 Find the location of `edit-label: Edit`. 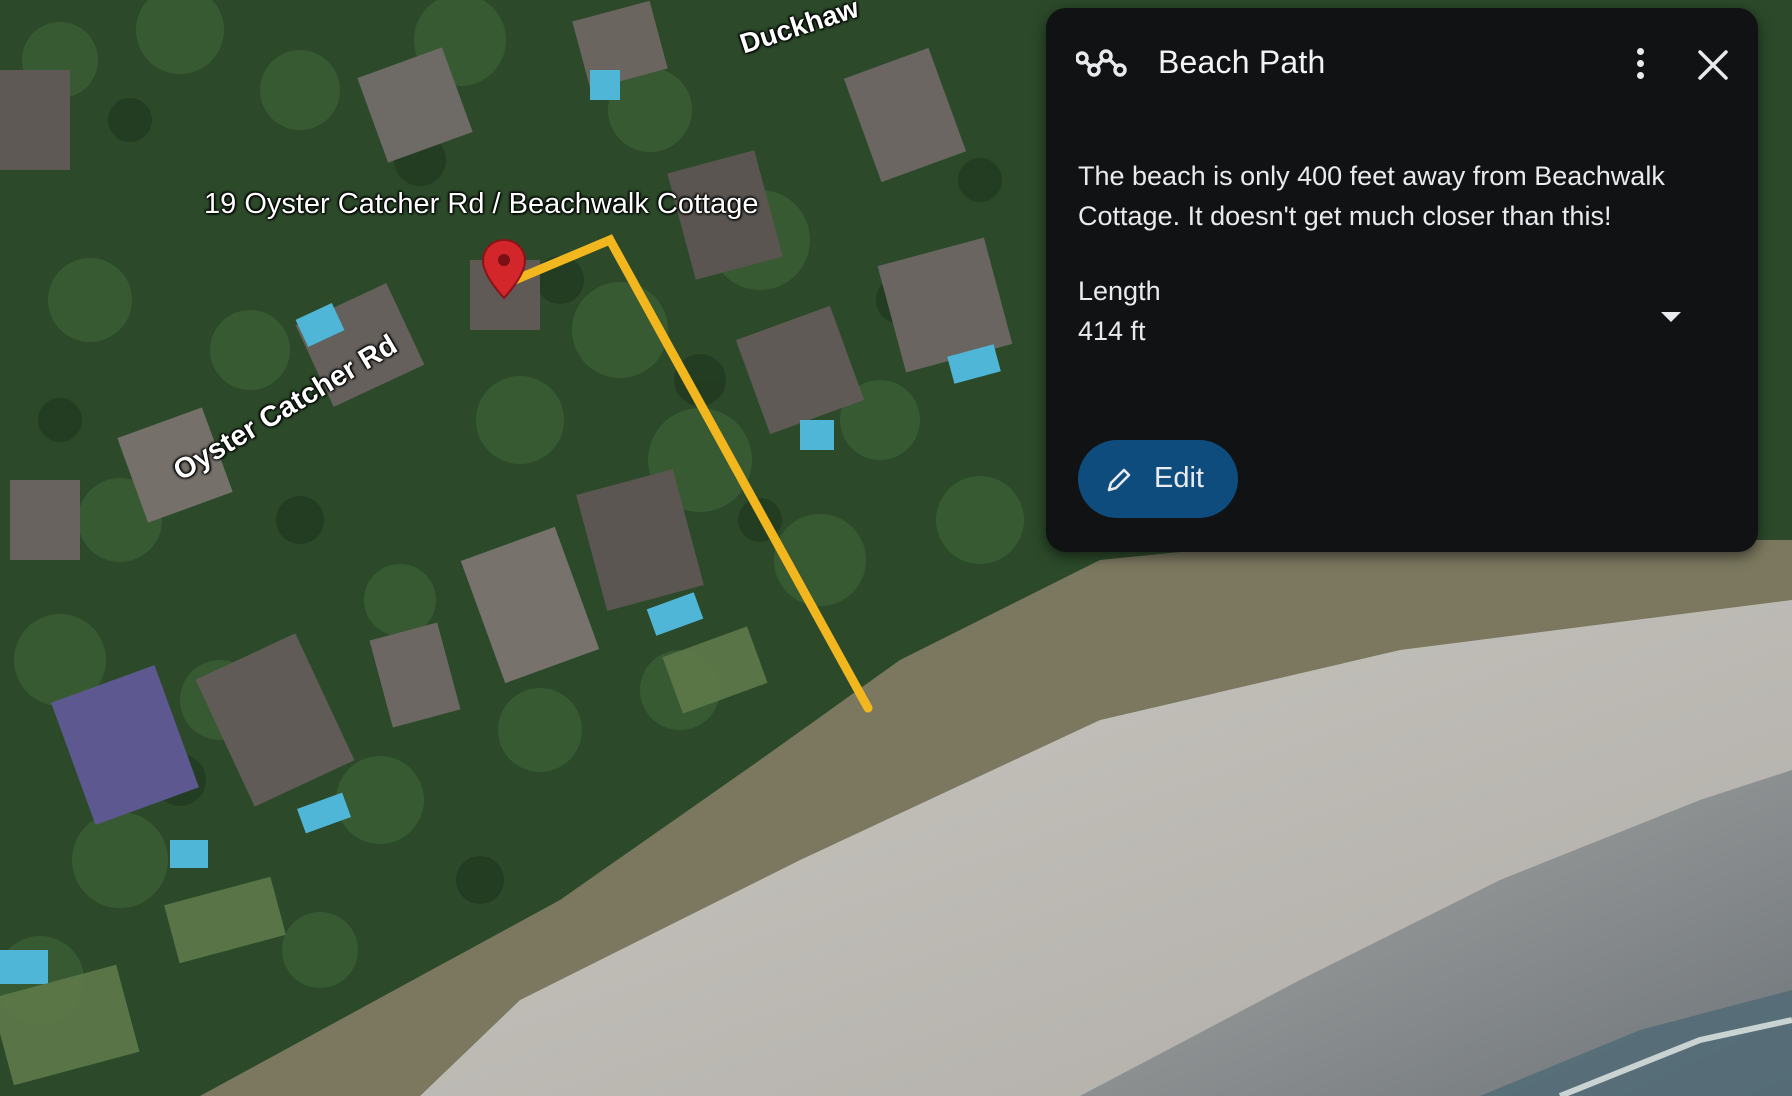

edit-label: Edit is located at coordinates (1179, 478).